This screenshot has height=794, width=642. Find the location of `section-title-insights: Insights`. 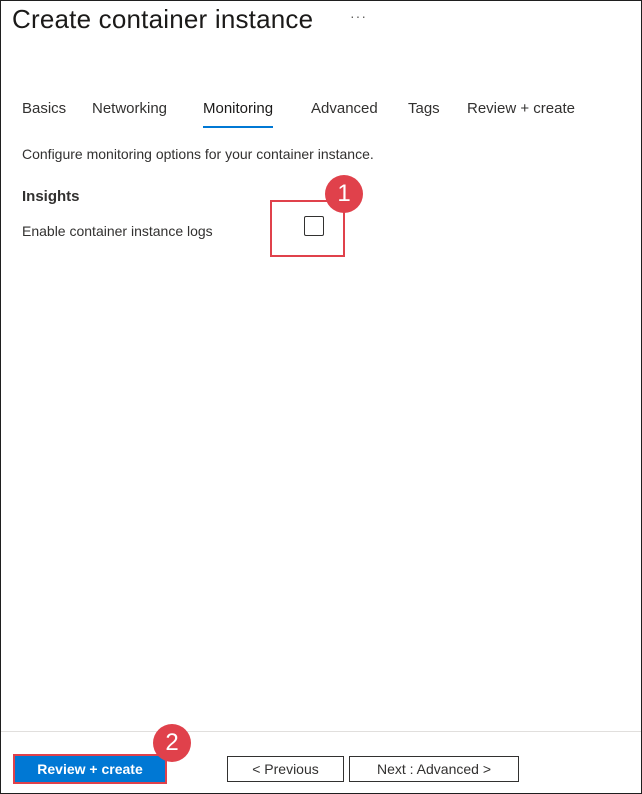

section-title-insights: Insights is located at coordinates (51, 196).